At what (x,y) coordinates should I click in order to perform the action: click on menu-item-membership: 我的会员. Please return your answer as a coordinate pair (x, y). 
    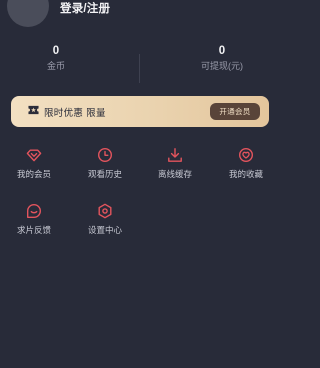
    Looking at the image, I should click on (34, 163).